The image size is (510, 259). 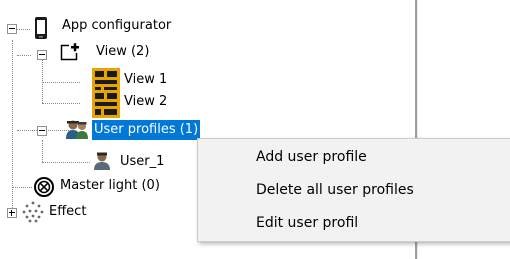 I want to click on user-profiles-expander, so click(x=42, y=131).